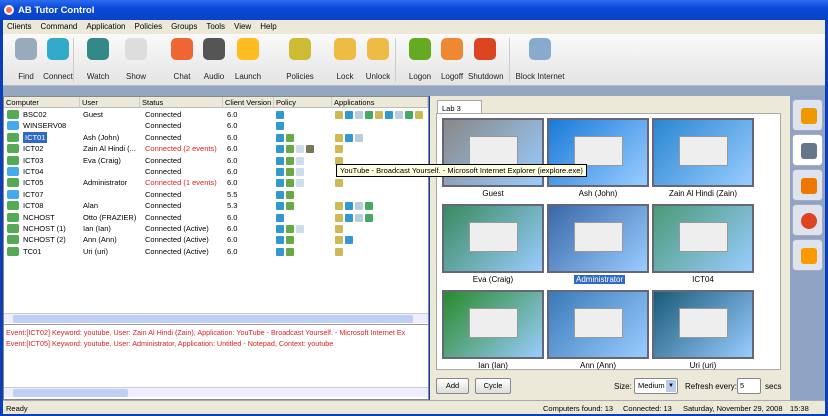 This screenshot has height=416, width=828. What do you see at coordinates (242, 27) in the screenshot?
I see `menu-view: View` at bounding box center [242, 27].